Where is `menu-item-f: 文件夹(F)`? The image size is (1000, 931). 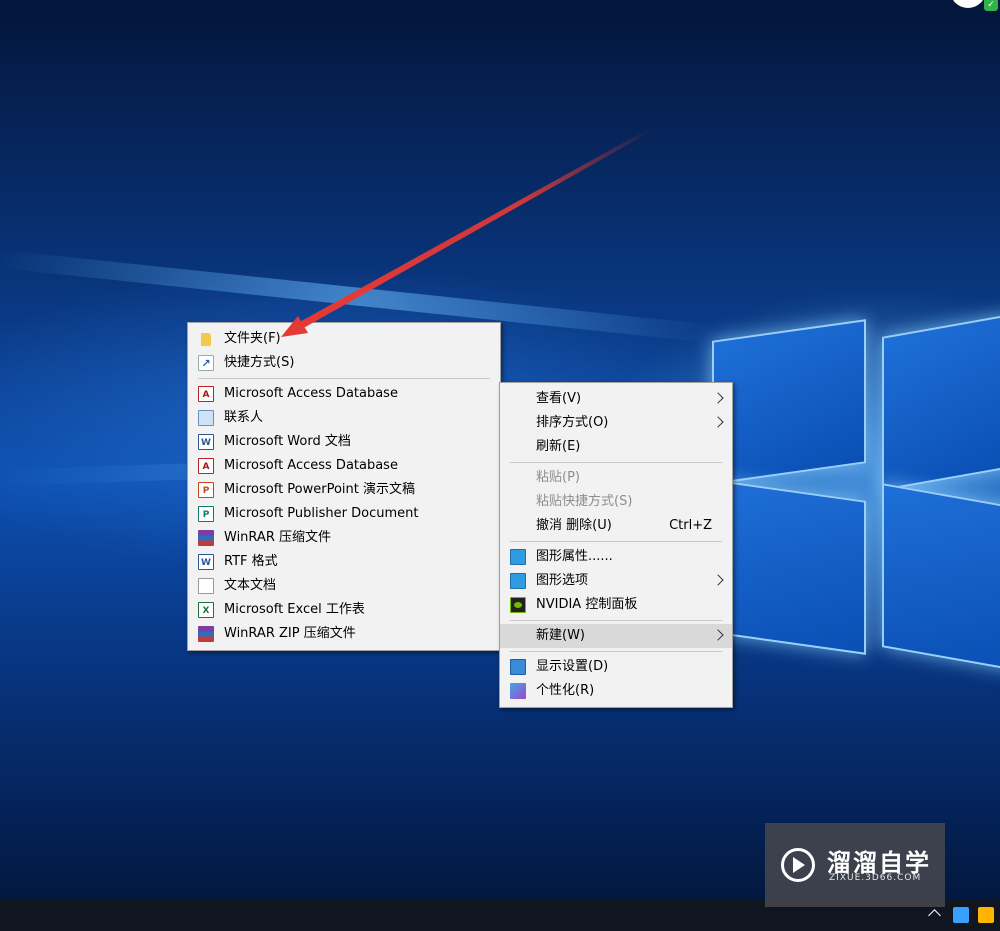
menu-item-f: 文件夹(F) is located at coordinates (344, 339).